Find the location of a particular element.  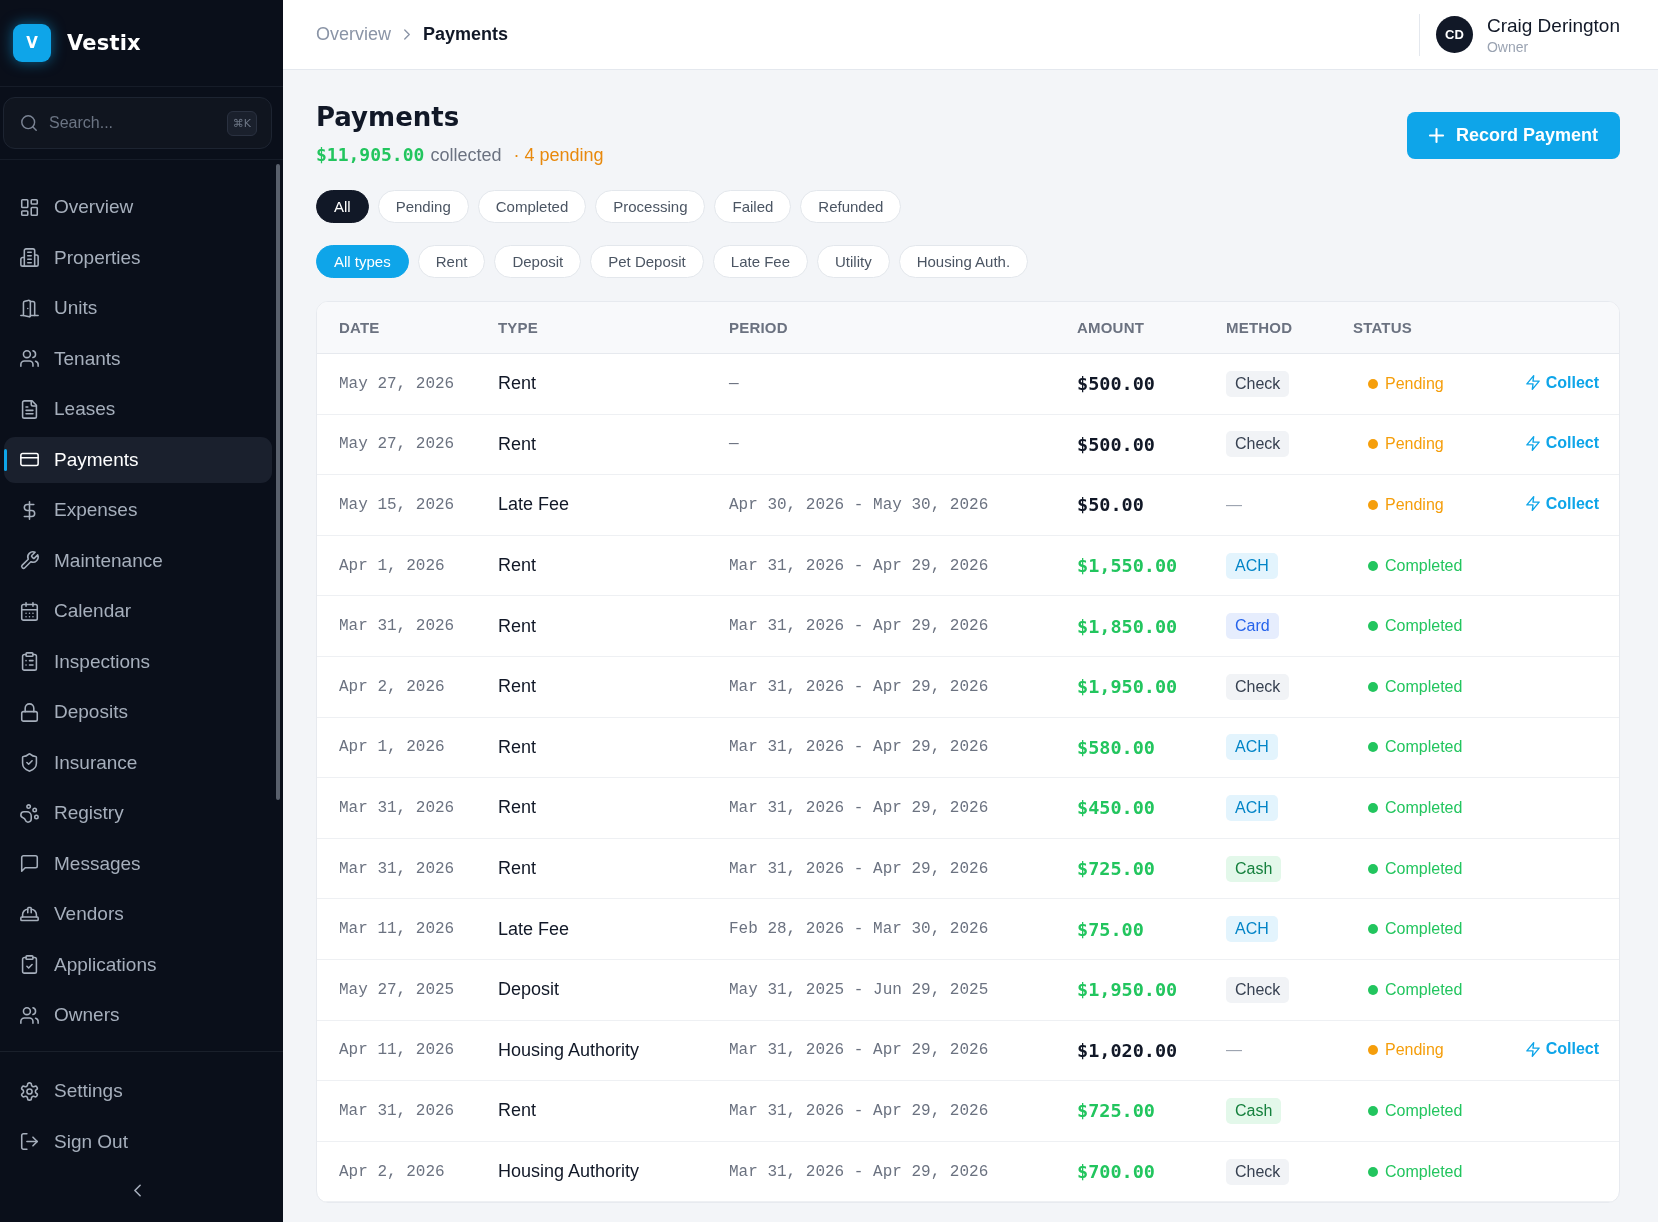

plus-icon is located at coordinates (1436, 135).